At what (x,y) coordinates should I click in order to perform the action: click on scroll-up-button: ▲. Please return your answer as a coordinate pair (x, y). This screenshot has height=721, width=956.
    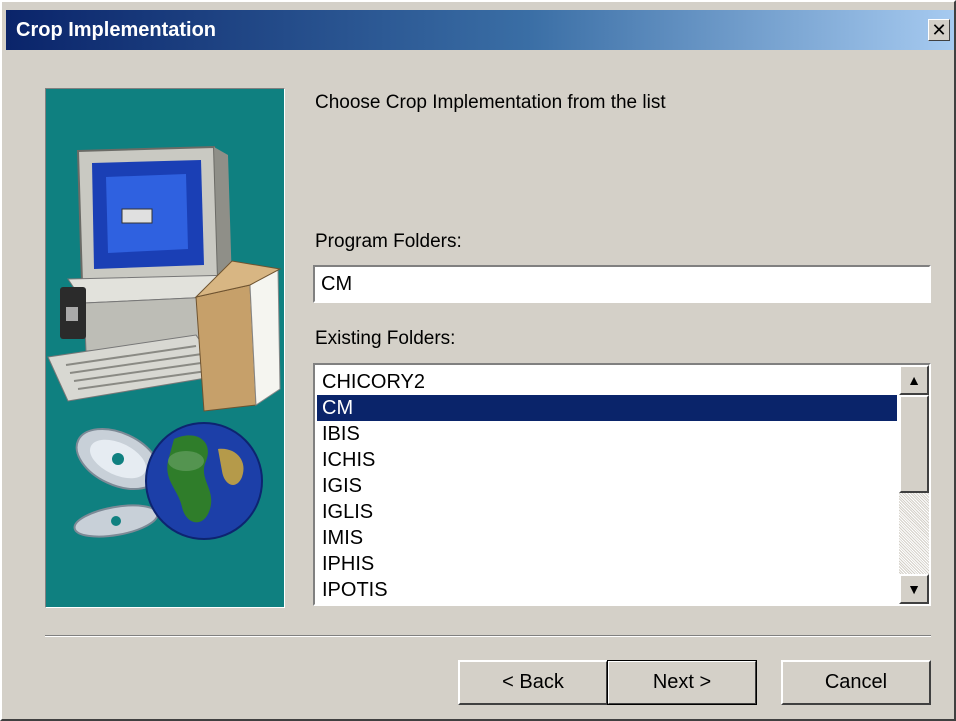
    Looking at the image, I should click on (914, 380).